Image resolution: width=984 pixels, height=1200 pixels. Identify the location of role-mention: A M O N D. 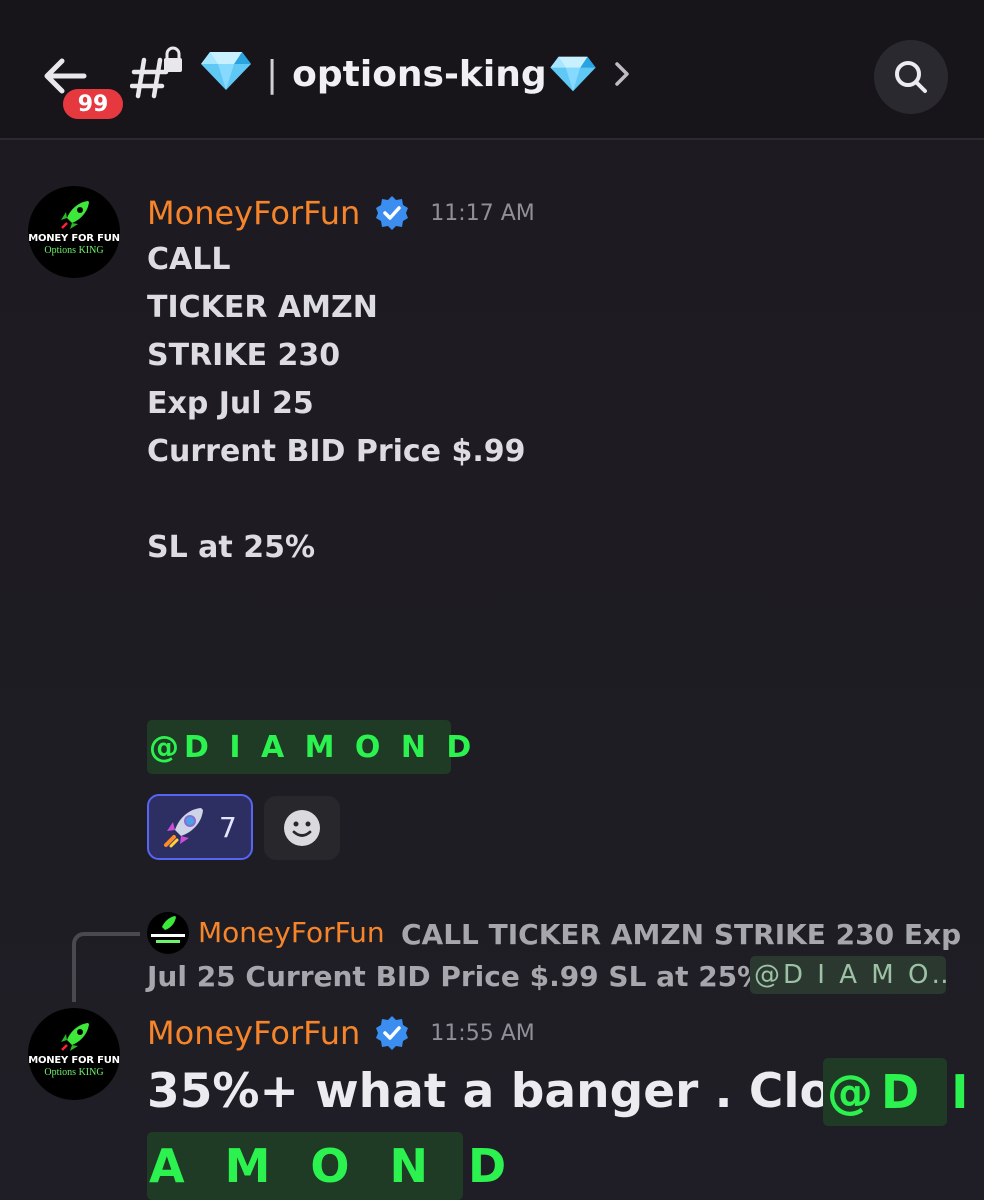
(326, 1166).